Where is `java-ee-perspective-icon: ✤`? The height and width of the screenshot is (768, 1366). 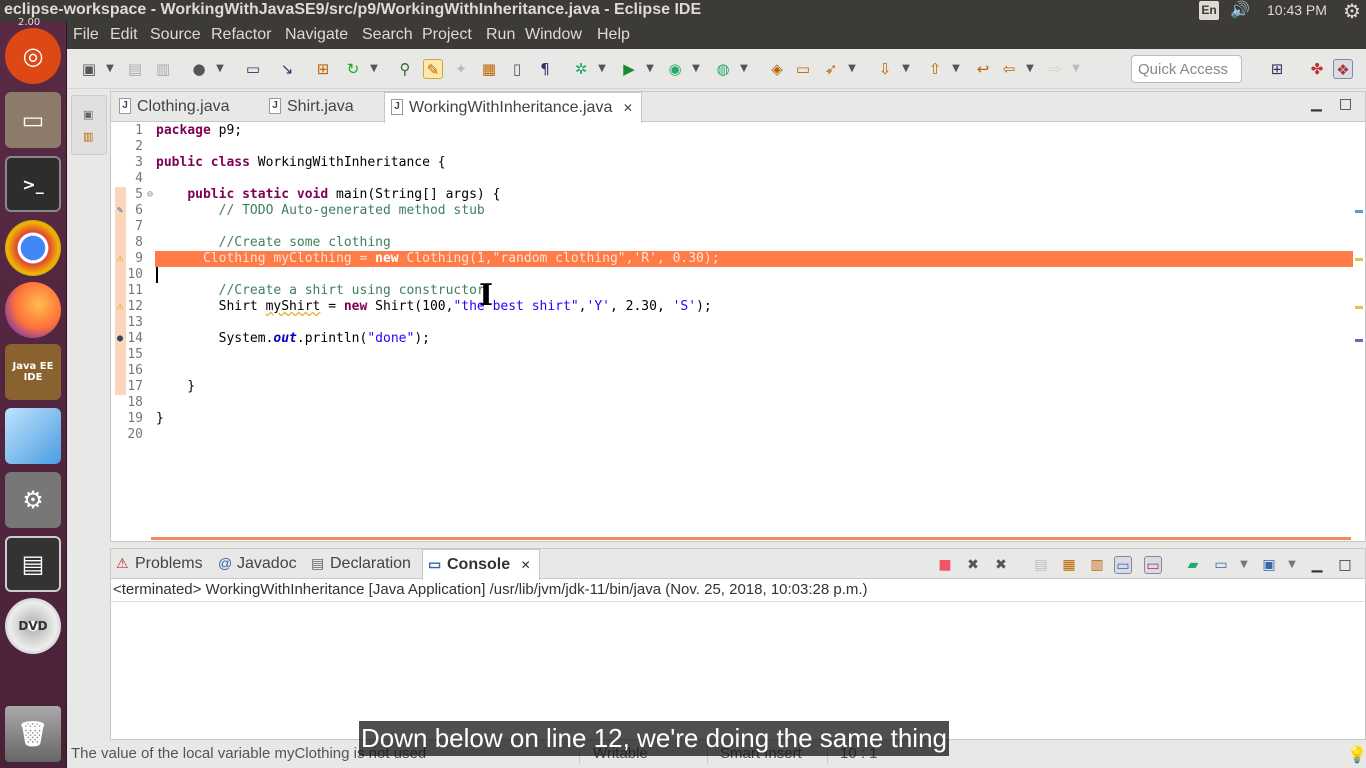
java-ee-perspective-icon: ✤ is located at coordinates (1317, 69).